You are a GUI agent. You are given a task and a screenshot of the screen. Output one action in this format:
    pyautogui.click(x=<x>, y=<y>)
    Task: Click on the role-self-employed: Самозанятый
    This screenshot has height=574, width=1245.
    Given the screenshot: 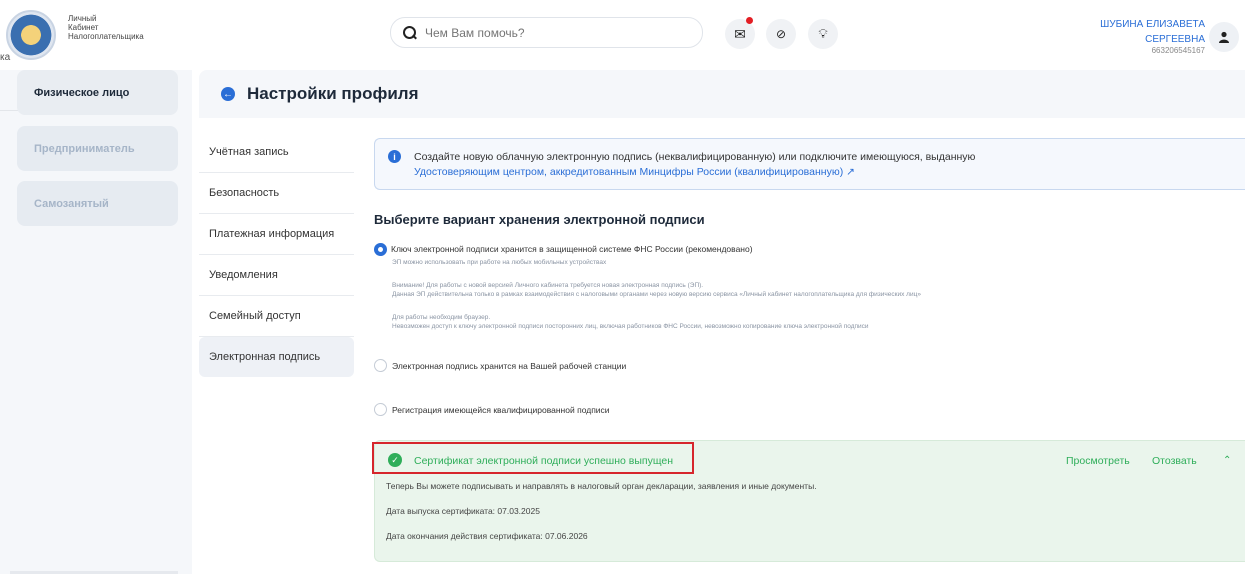 What is the action you would take?
    pyautogui.click(x=97, y=203)
    